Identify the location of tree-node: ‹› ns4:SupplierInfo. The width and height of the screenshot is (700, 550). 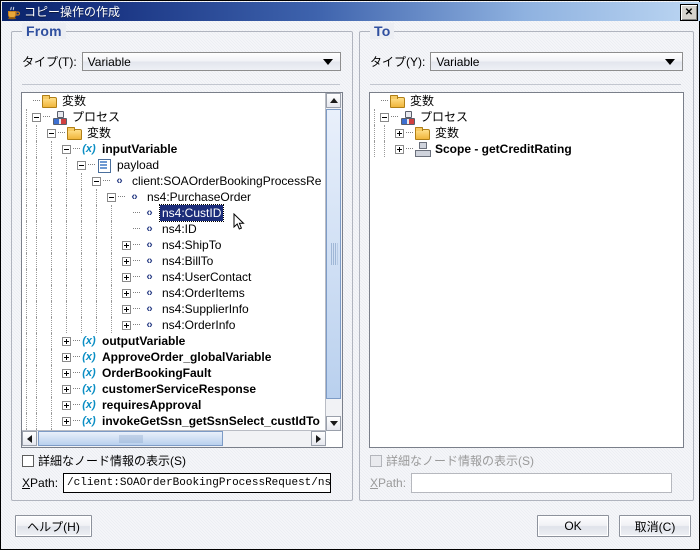
(173, 309).